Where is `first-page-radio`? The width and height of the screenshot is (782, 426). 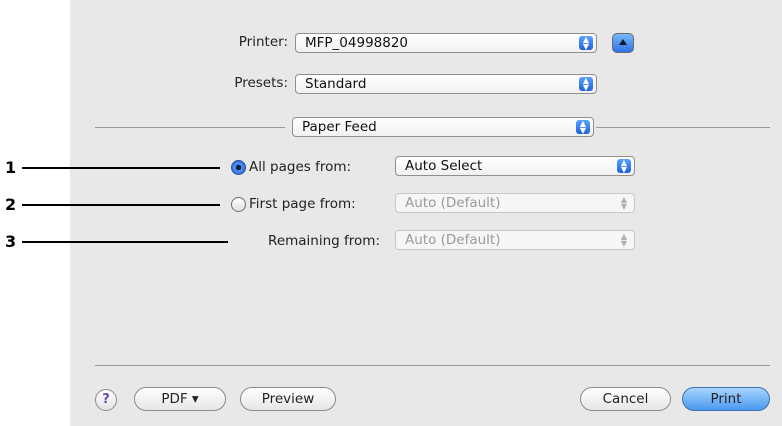
first-page-radio is located at coordinates (238, 204).